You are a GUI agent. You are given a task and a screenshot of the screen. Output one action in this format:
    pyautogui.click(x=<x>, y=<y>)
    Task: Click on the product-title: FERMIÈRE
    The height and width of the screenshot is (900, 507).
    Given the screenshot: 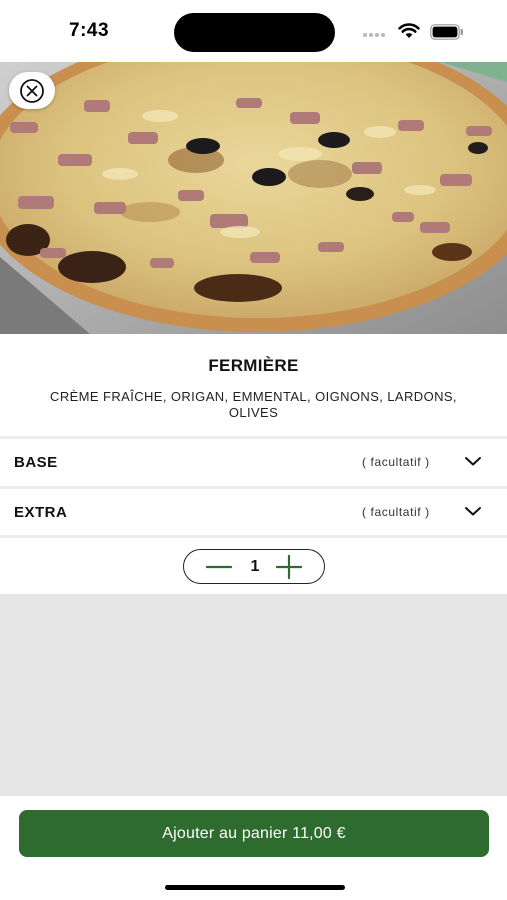 What is the action you would take?
    pyautogui.click(x=253, y=365)
    